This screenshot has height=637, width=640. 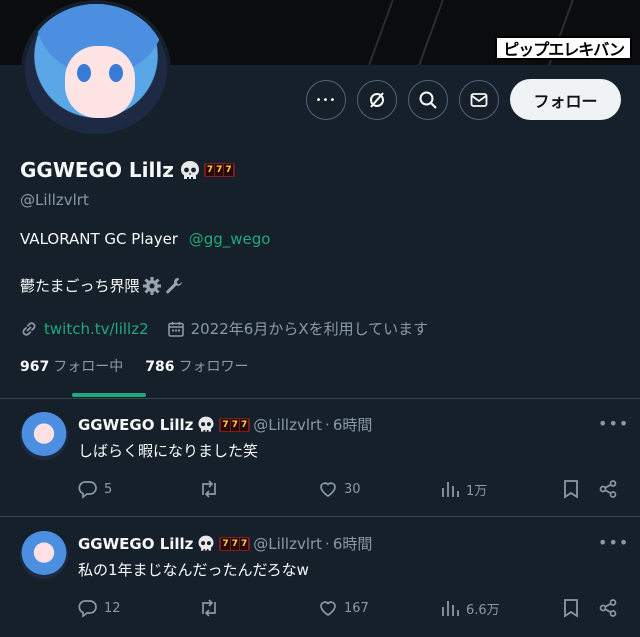 I want to click on unfollow-alert-button, so click(x=377, y=100).